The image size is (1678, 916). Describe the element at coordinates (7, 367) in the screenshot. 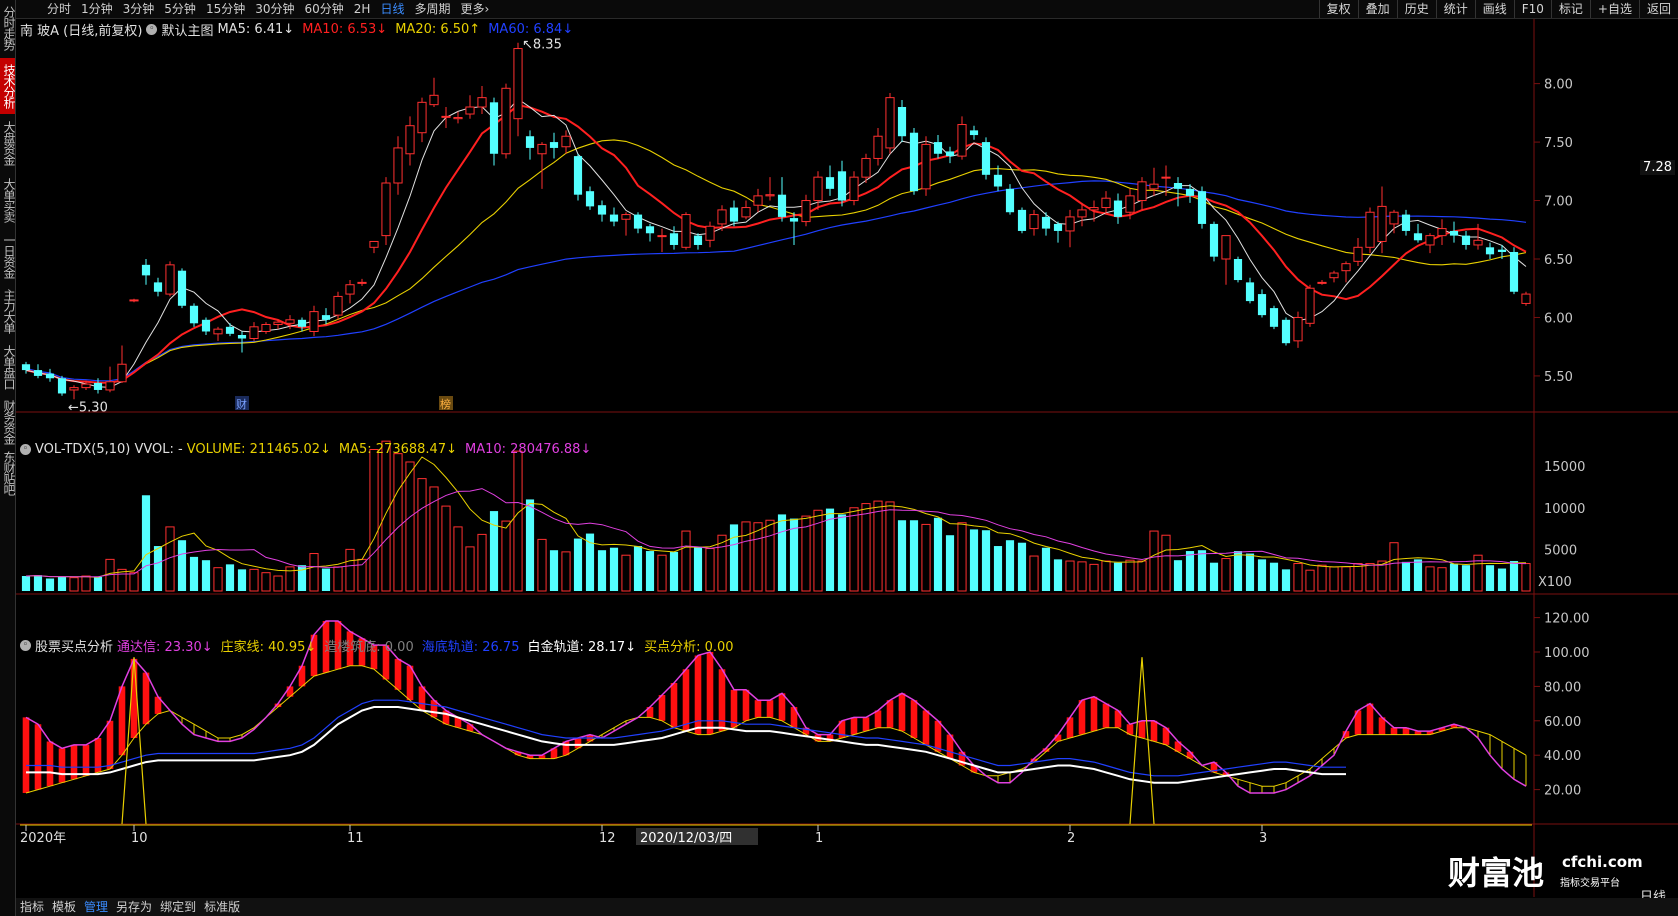

I see `left-nav-tab-6: 大单盘口` at that location.